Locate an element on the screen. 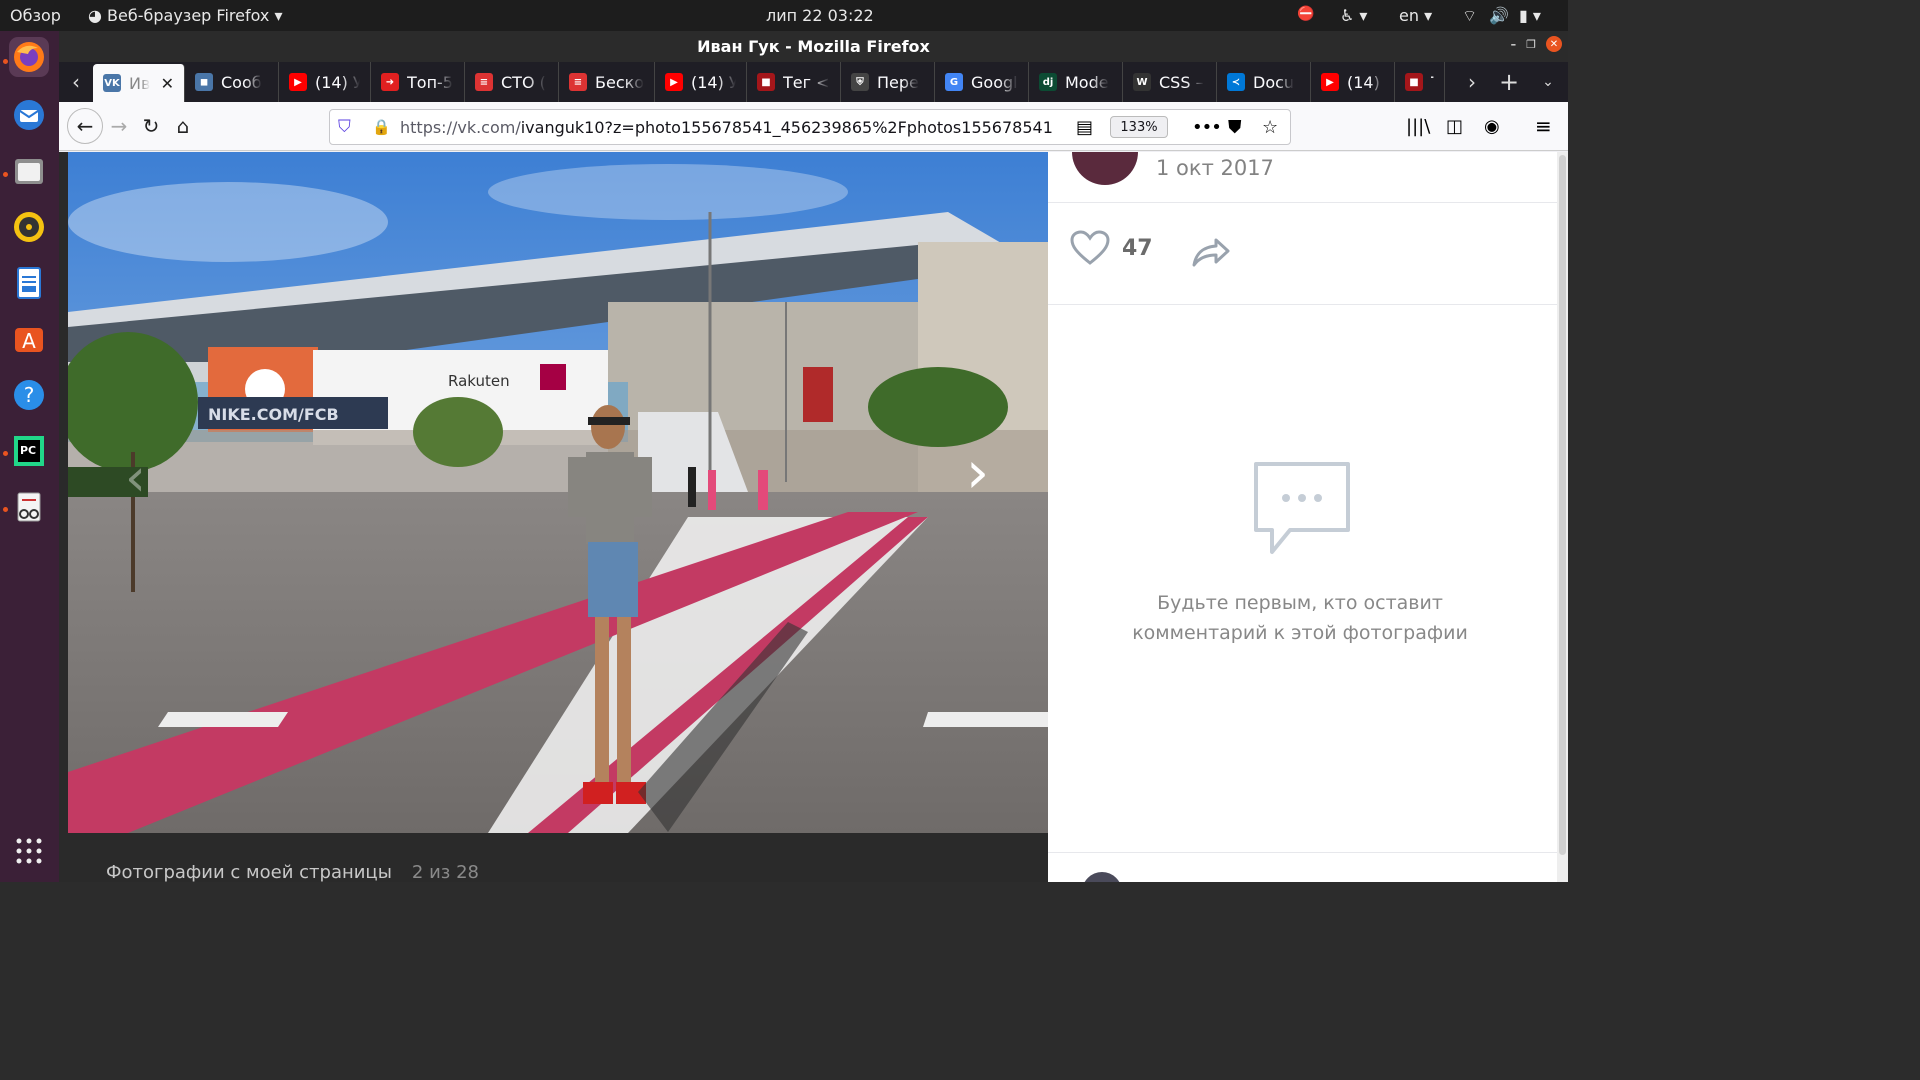 Image resolution: width=1920 pixels, height=1080 pixels. page-scrollbar is located at coordinates (1562, 517).